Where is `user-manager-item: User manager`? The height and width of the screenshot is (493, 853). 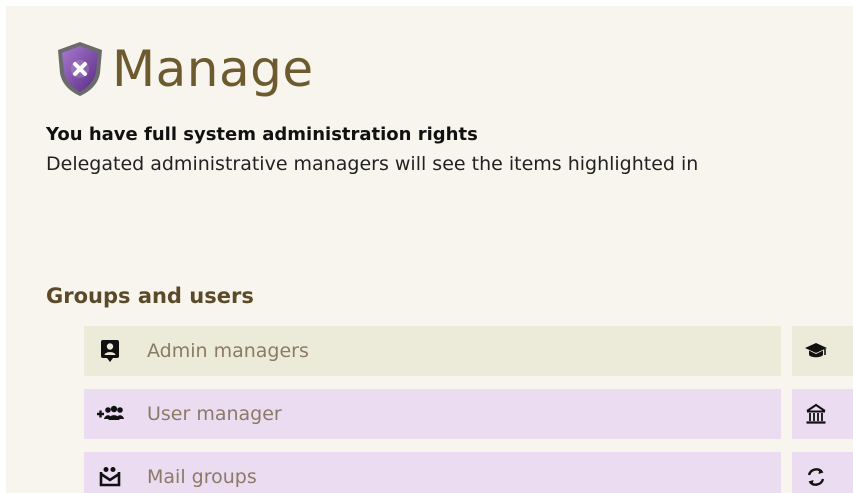
user-manager-item: User manager is located at coordinates (432, 414).